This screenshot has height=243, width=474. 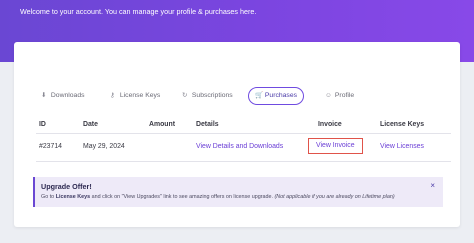 I want to click on column-header-invoice: Invoice, so click(x=330, y=124).